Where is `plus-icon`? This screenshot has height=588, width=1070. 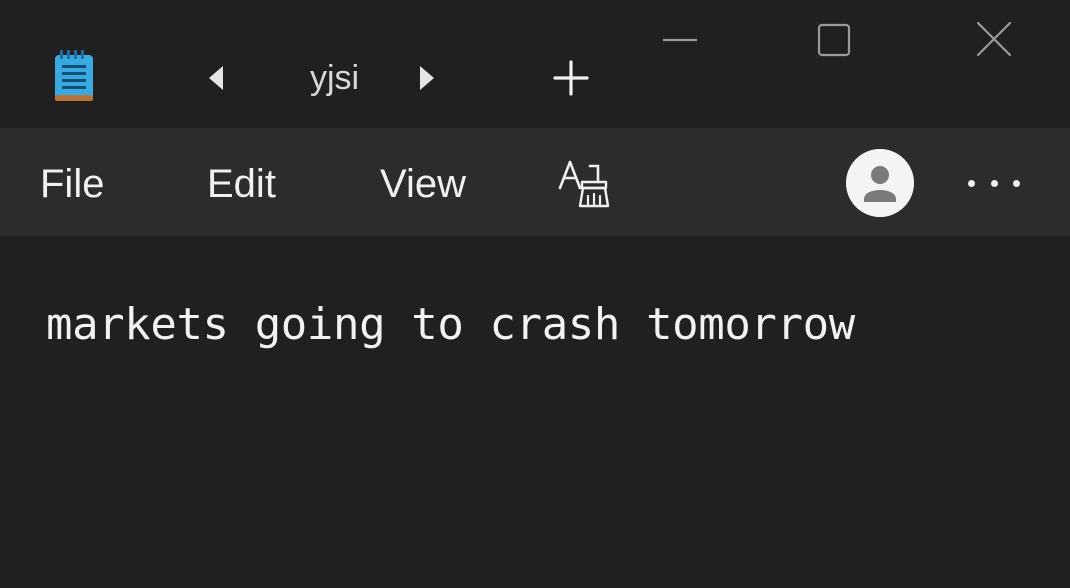 plus-icon is located at coordinates (571, 78).